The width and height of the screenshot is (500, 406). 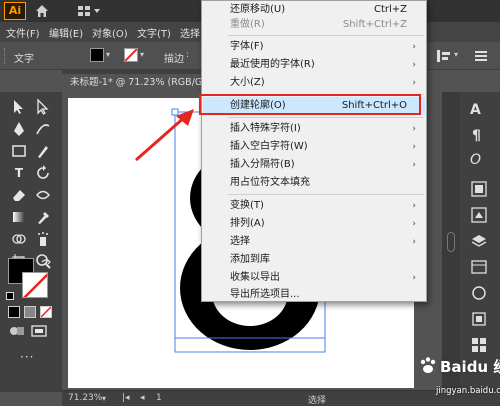 What do you see at coordinates (314, 206) in the screenshot?
I see `menu-item-transform: 变换(T) ›` at bounding box center [314, 206].